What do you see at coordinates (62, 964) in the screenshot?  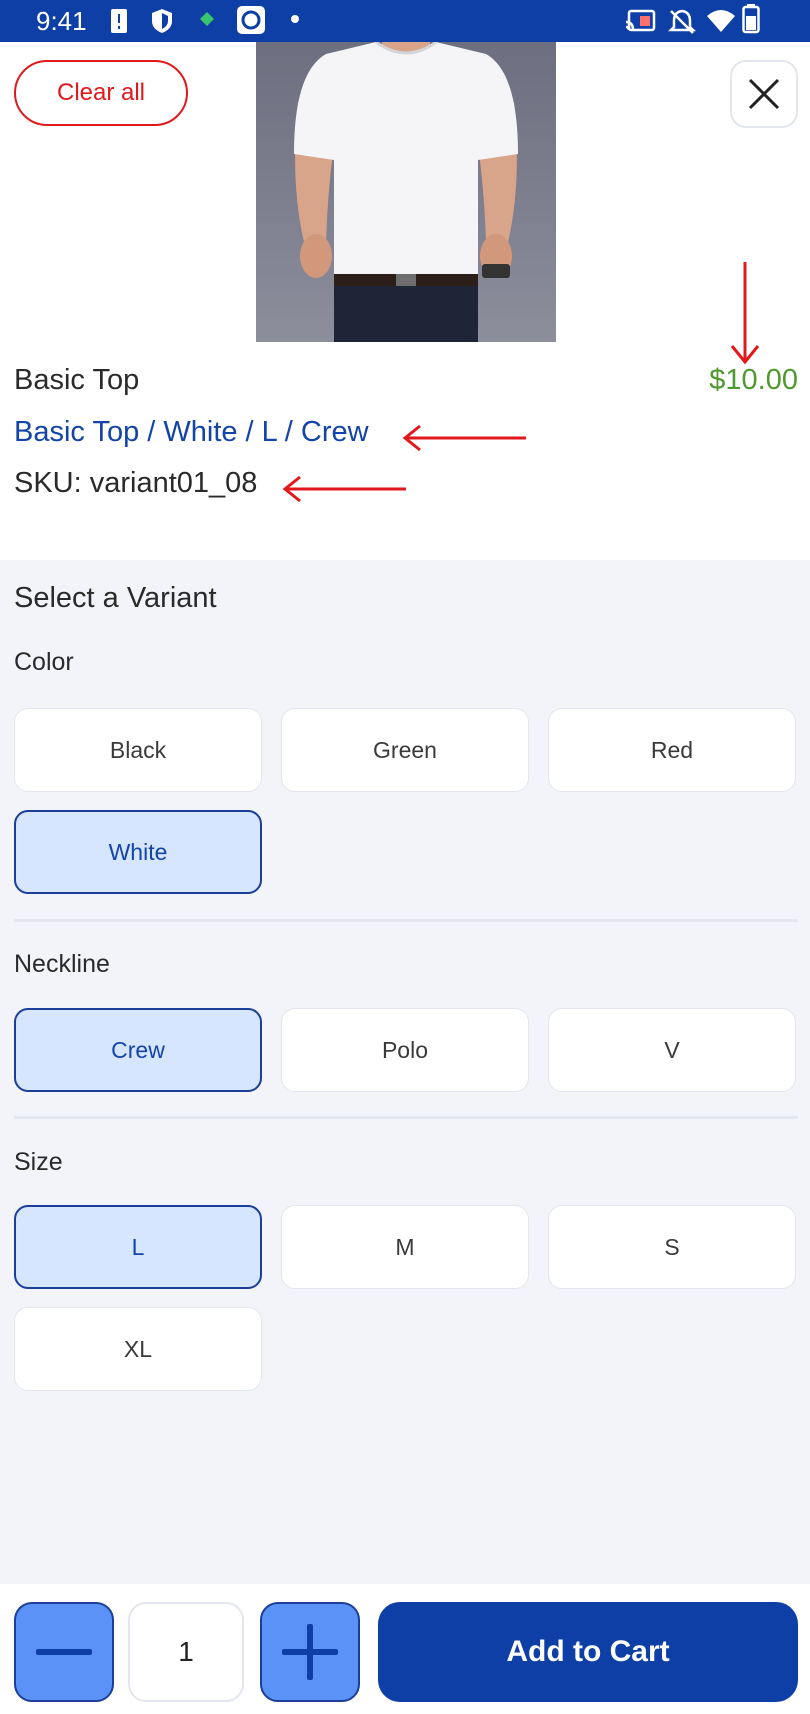 I see `neckline-label: Neckline` at bounding box center [62, 964].